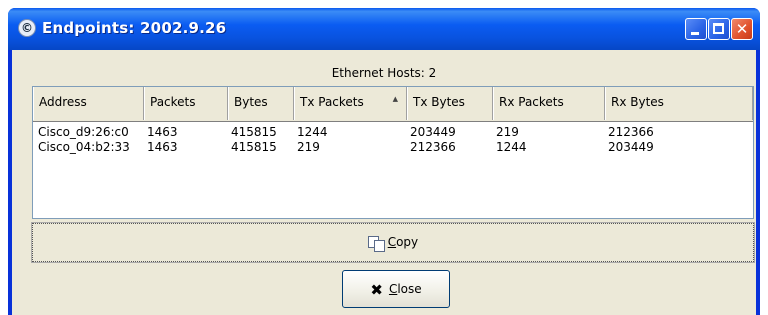 This screenshot has height=315, width=768. Describe the element at coordinates (407, 242) in the screenshot. I see `copy-label: opy` at that location.